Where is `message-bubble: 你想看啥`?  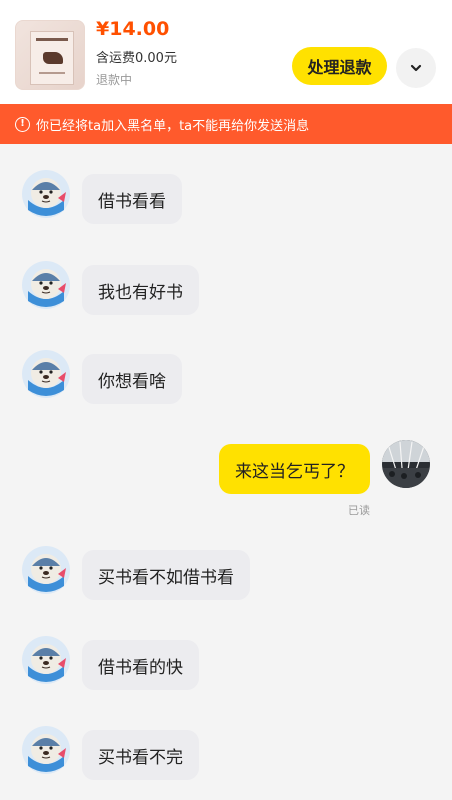 message-bubble: 你想看啥 is located at coordinates (132, 379).